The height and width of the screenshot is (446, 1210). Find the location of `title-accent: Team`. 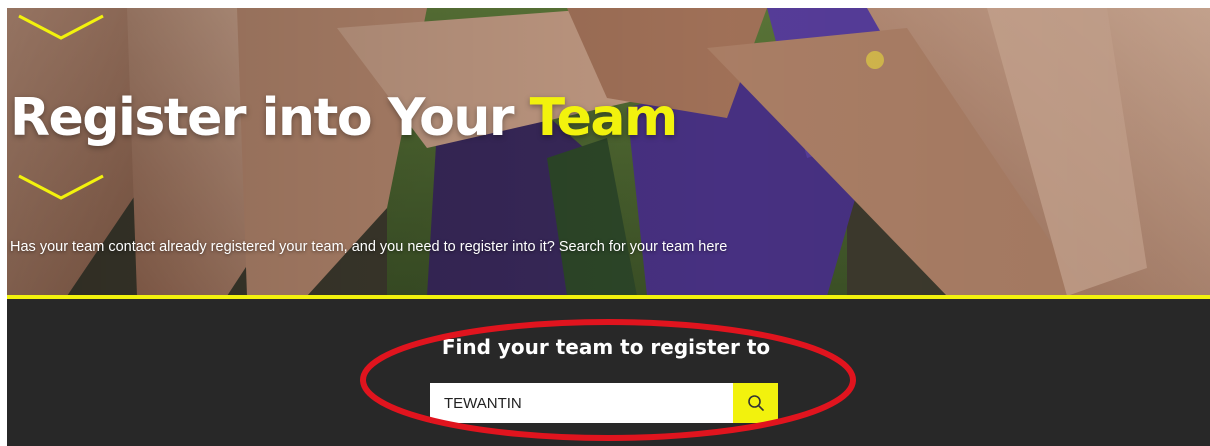

title-accent: Team is located at coordinates (604, 118).